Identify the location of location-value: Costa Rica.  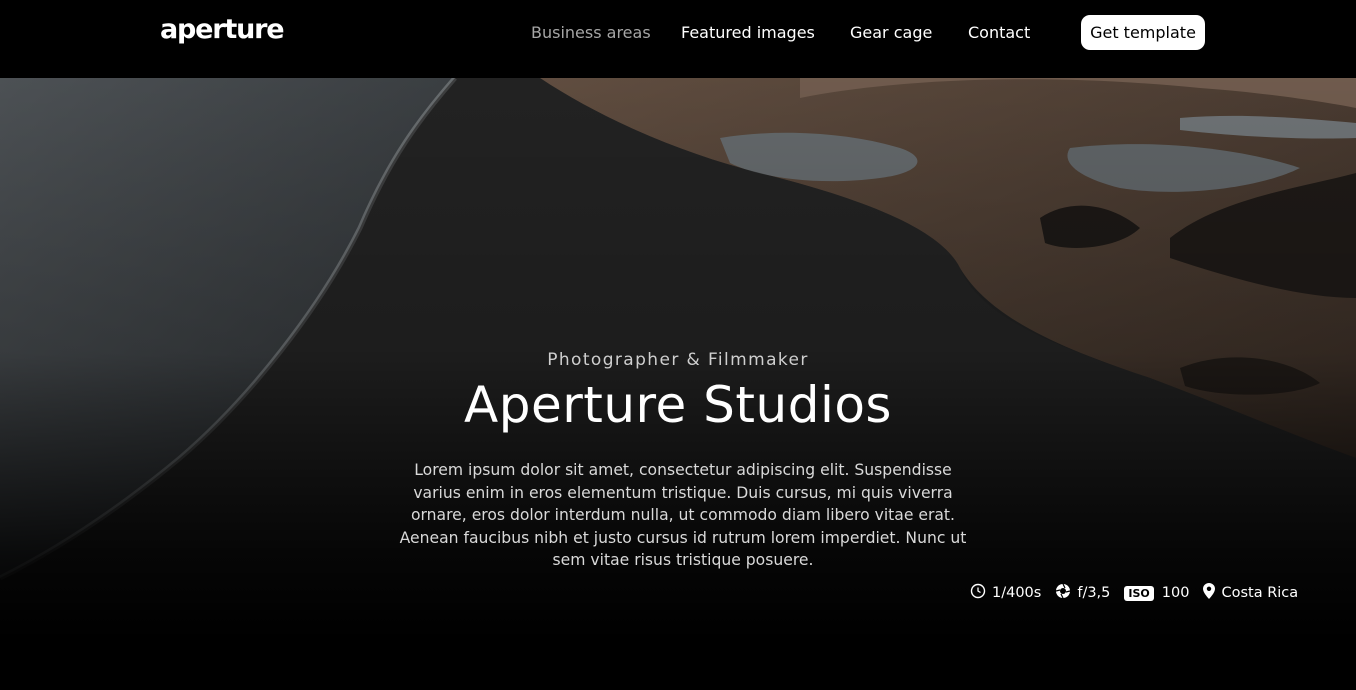
(1260, 593).